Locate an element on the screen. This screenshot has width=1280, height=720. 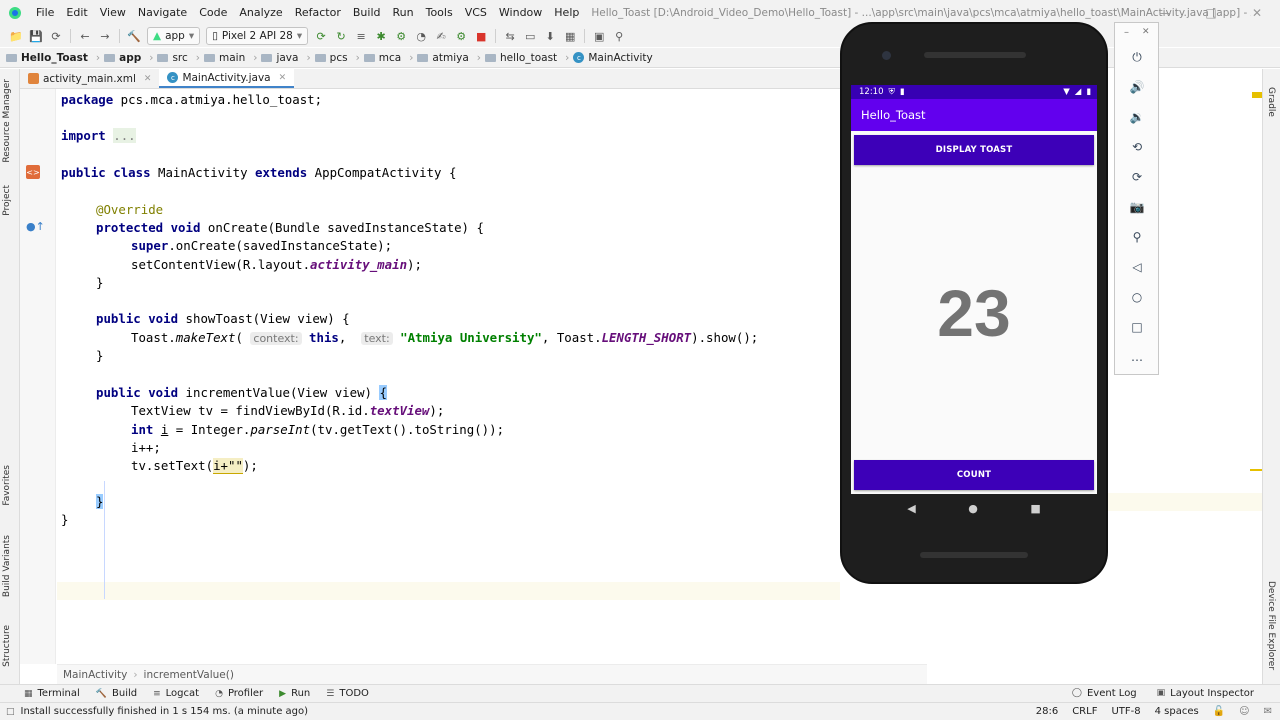
breadcrumb-hello-toast: hello_toast › is located at coordinates (526, 58).